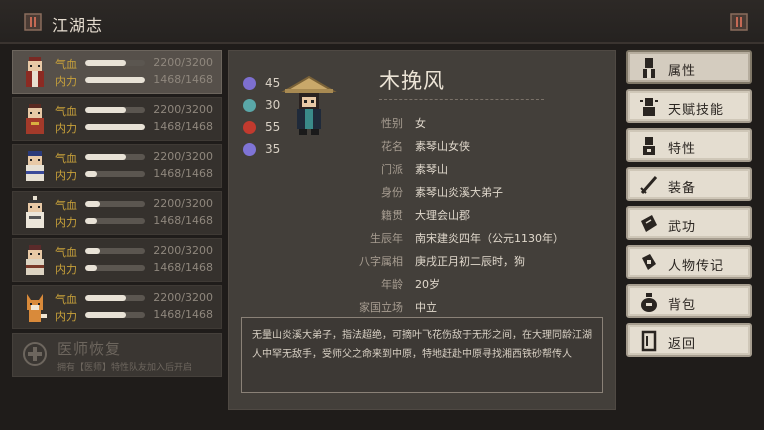 The height and width of the screenshot is (430, 764). I want to click on info-key: 花名, so click(392, 146).